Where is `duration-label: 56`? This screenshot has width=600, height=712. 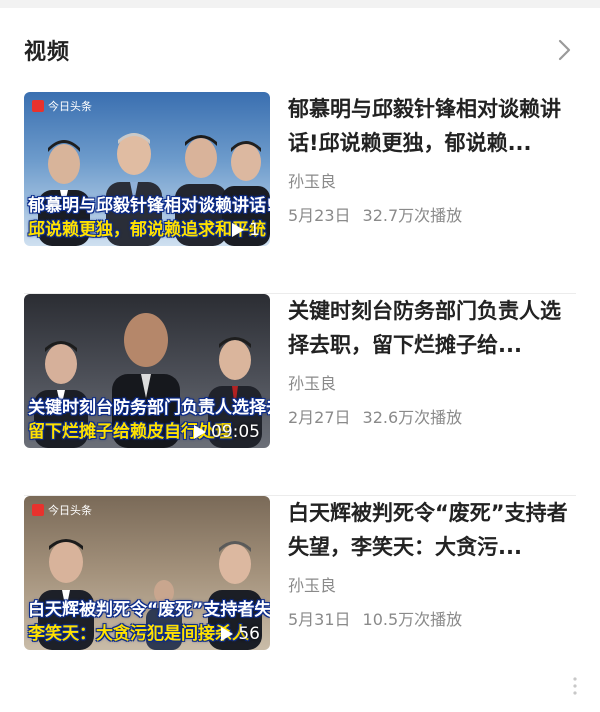
duration-label: 56 is located at coordinates (249, 634).